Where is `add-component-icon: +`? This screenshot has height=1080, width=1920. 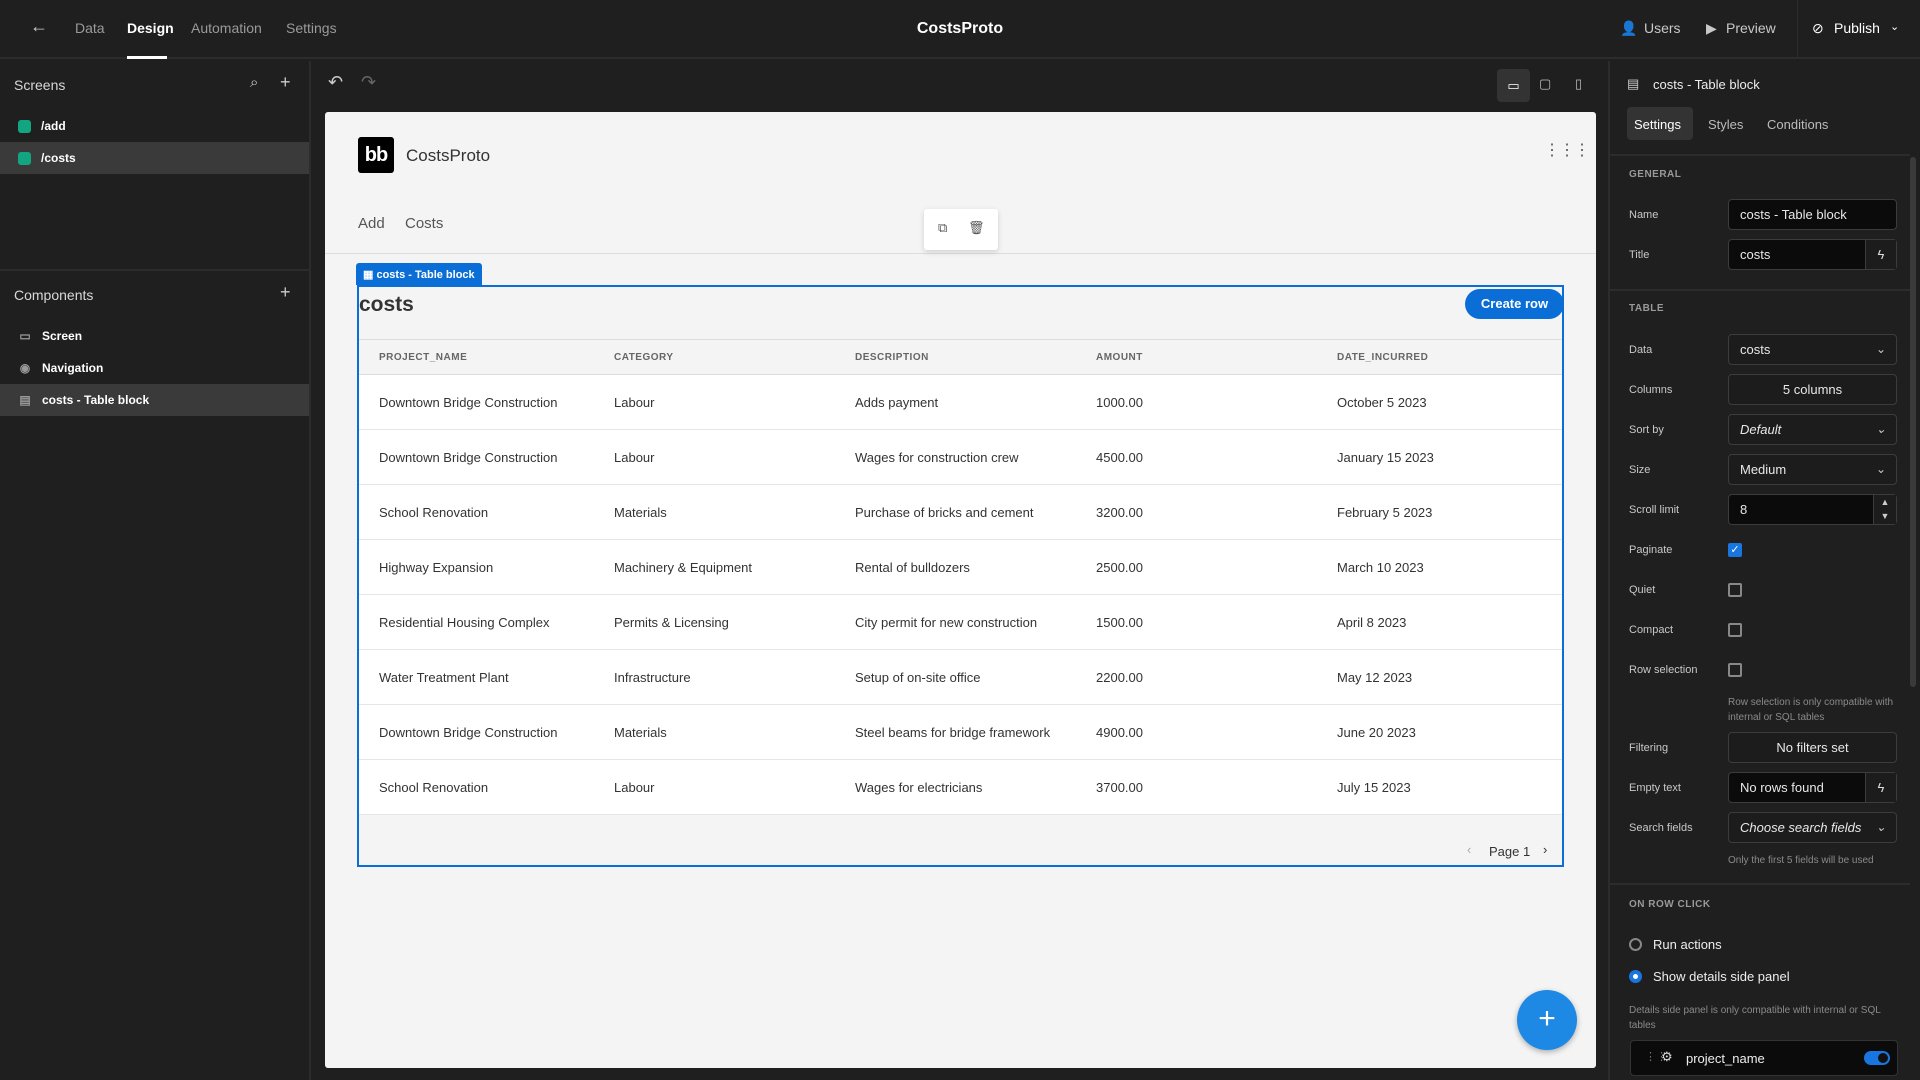
add-component-icon: + is located at coordinates (285, 292).